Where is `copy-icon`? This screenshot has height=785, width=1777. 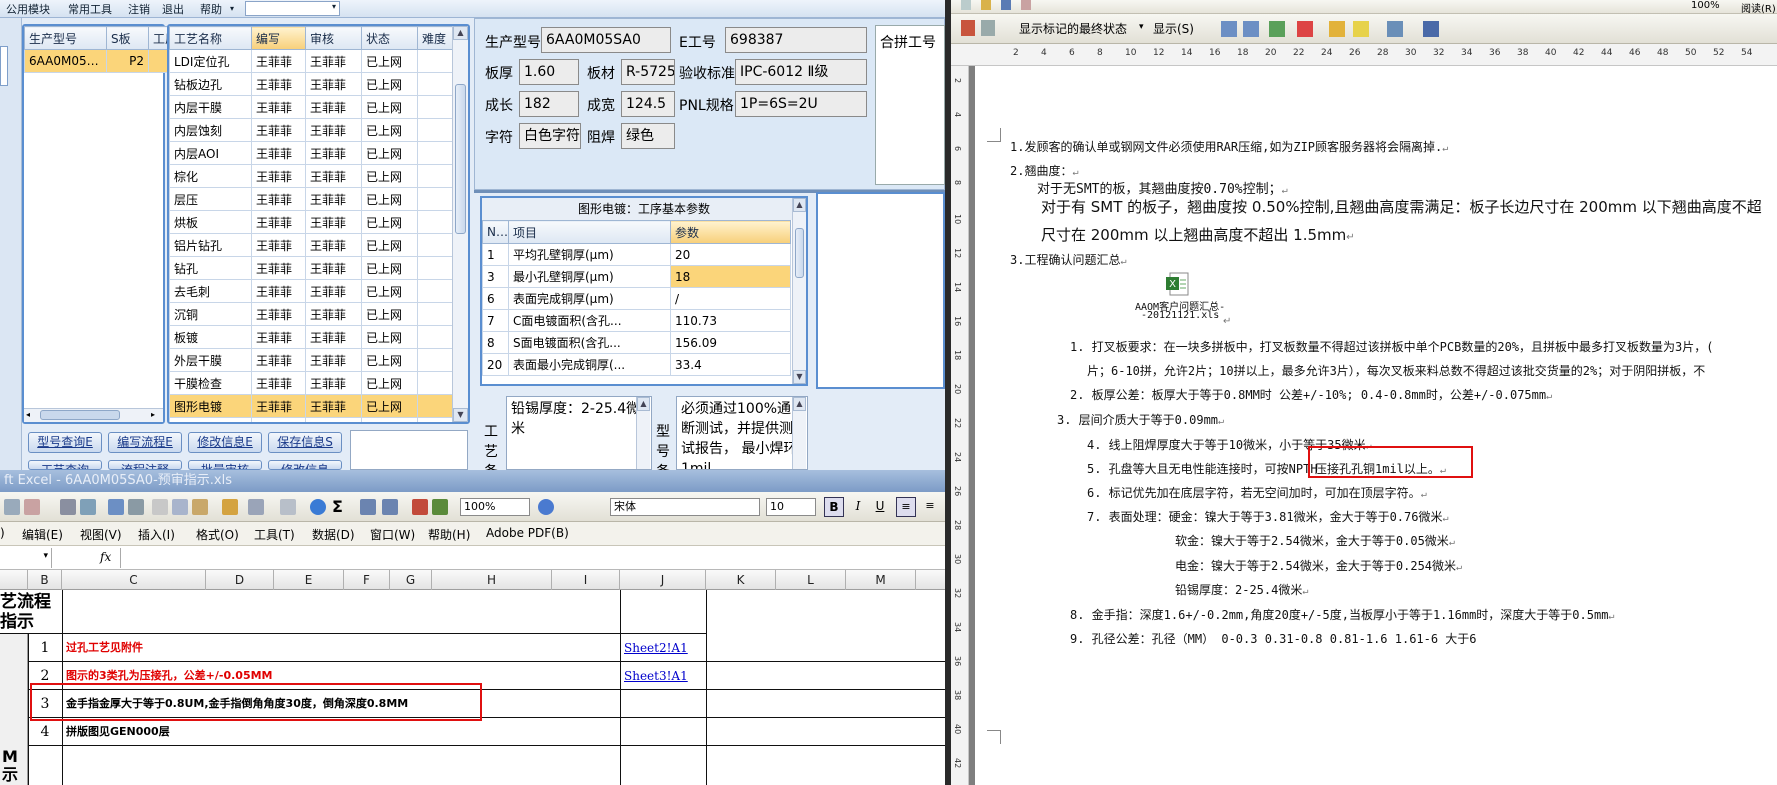
copy-icon is located at coordinates (180, 507).